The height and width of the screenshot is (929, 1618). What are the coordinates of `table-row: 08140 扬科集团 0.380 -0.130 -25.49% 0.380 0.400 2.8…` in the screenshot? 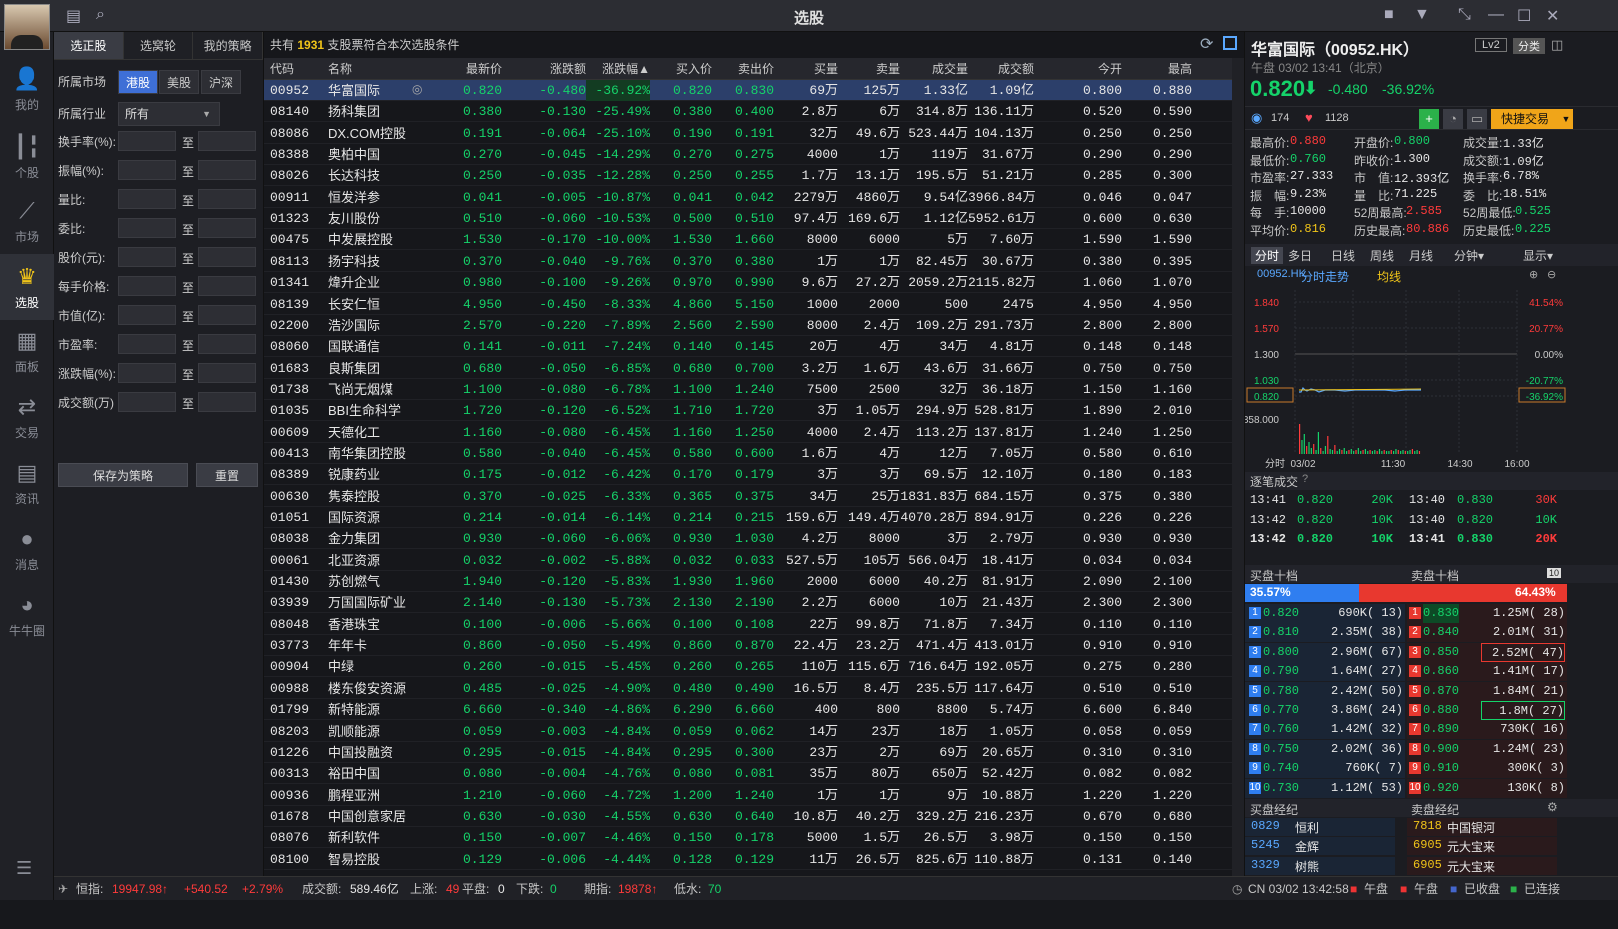 It's located at (748, 112).